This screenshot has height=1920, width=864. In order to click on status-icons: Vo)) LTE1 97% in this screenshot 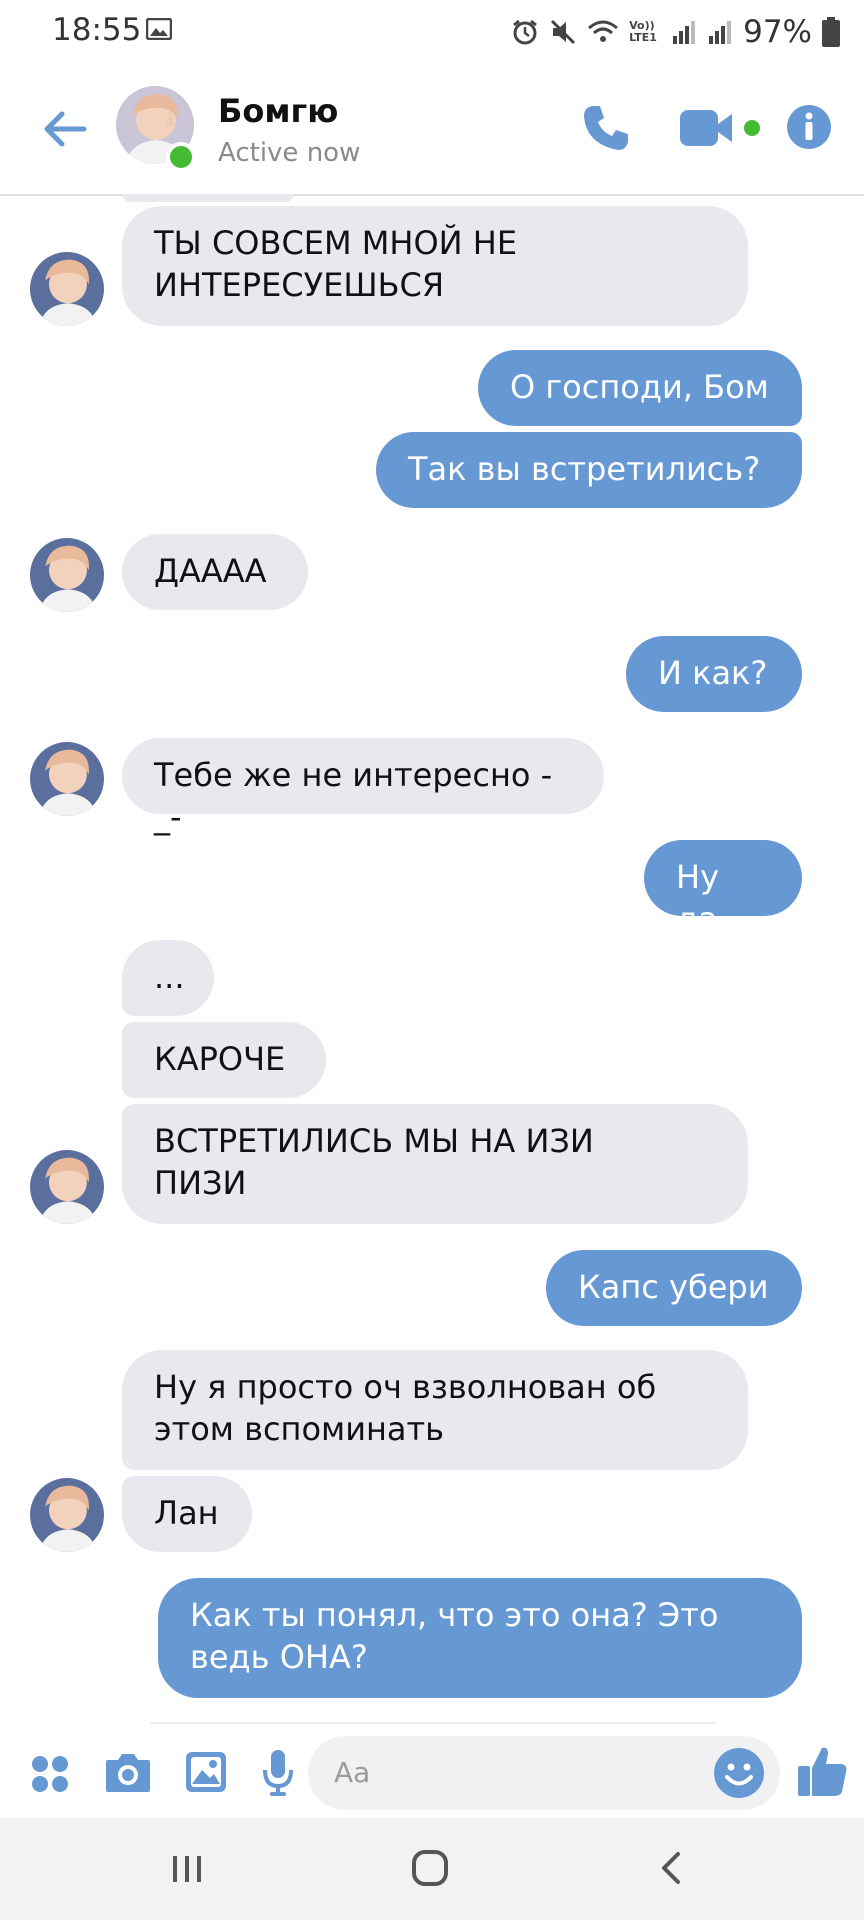, I will do `click(675, 32)`.